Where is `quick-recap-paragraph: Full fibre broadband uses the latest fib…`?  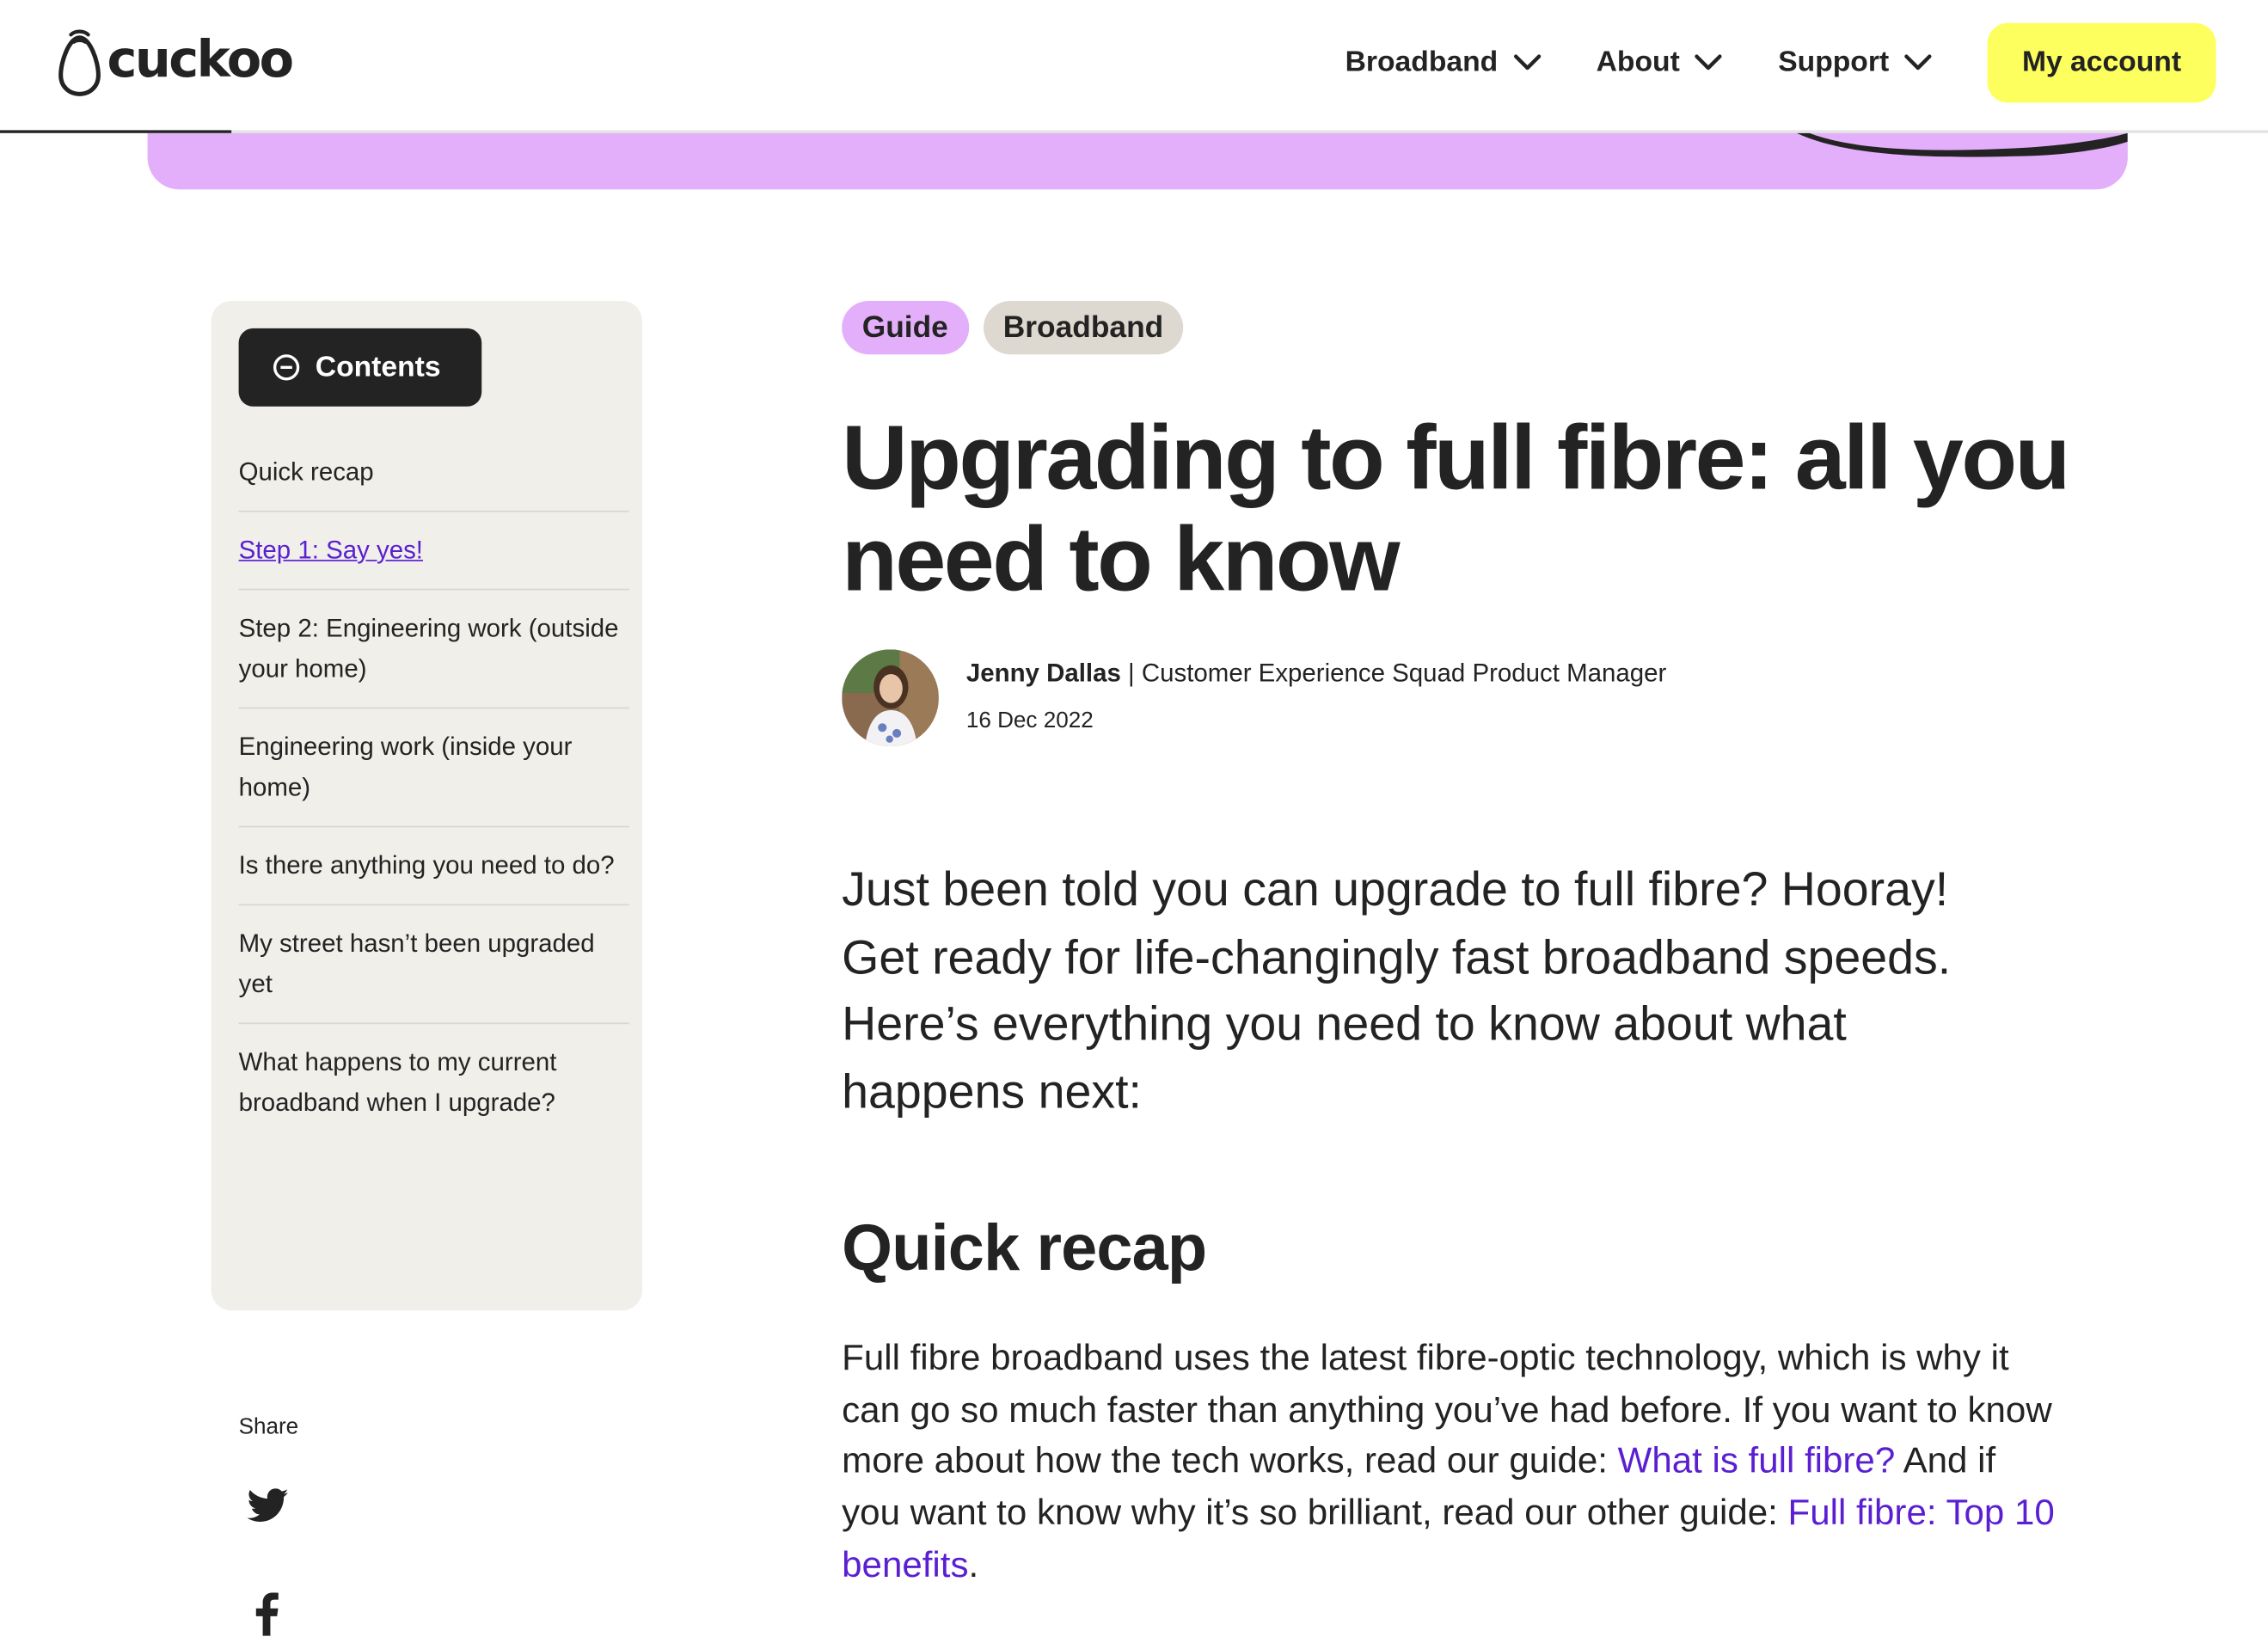
quick-recap-paragraph: Full fibre broadband uses the latest fib… is located at coordinates (1449, 1462).